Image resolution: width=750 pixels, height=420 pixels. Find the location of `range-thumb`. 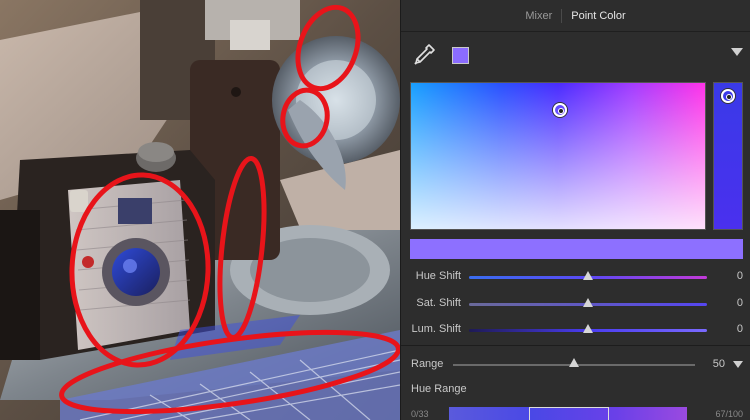

range-thumb is located at coordinates (574, 362).